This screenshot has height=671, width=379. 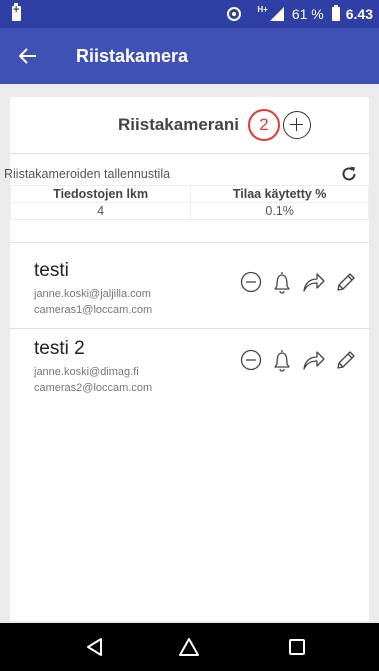 What do you see at coordinates (178, 124) in the screenshot?
I see `card-title: Riistakamerani` at bounding box center [178, 124].